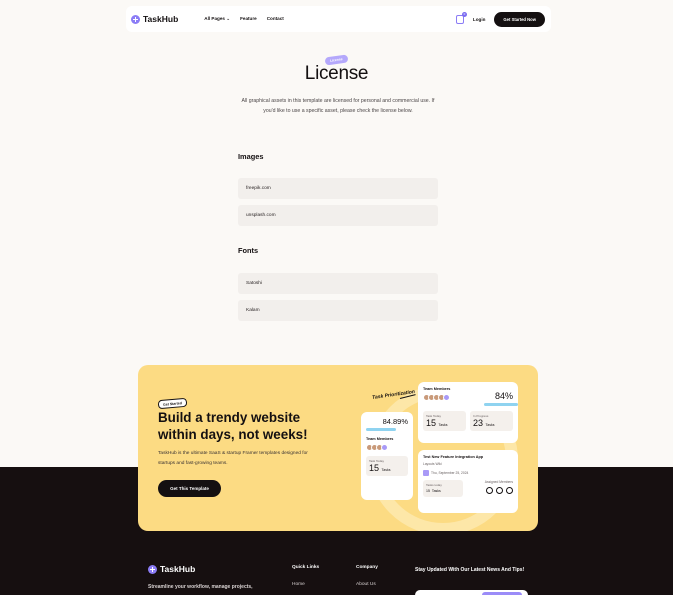 This screenshot has height=595, width=673. What do you see at coordinates (338, 283) in the screenshot?
I see `font-license-item: Satoshi` at bounding box center [338, 283].